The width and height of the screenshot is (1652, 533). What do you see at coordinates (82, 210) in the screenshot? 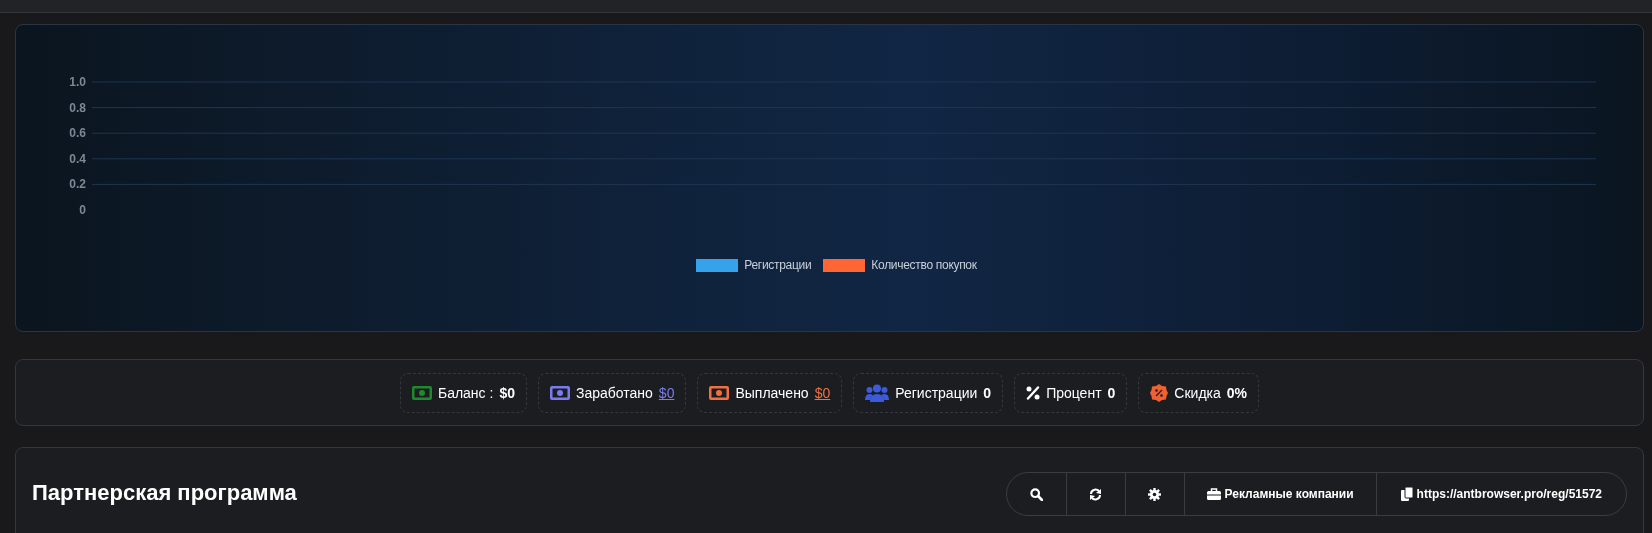
I see `axis-tick-label: 0` at bounding box center [82, 210].